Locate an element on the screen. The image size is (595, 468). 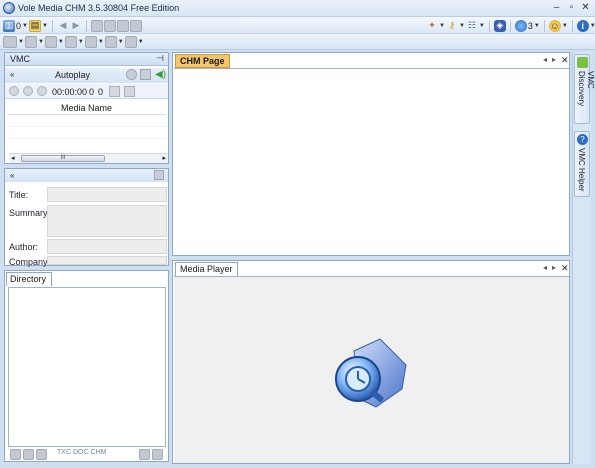
scrollbar-thumb: III is located at coordinates (63, 158).